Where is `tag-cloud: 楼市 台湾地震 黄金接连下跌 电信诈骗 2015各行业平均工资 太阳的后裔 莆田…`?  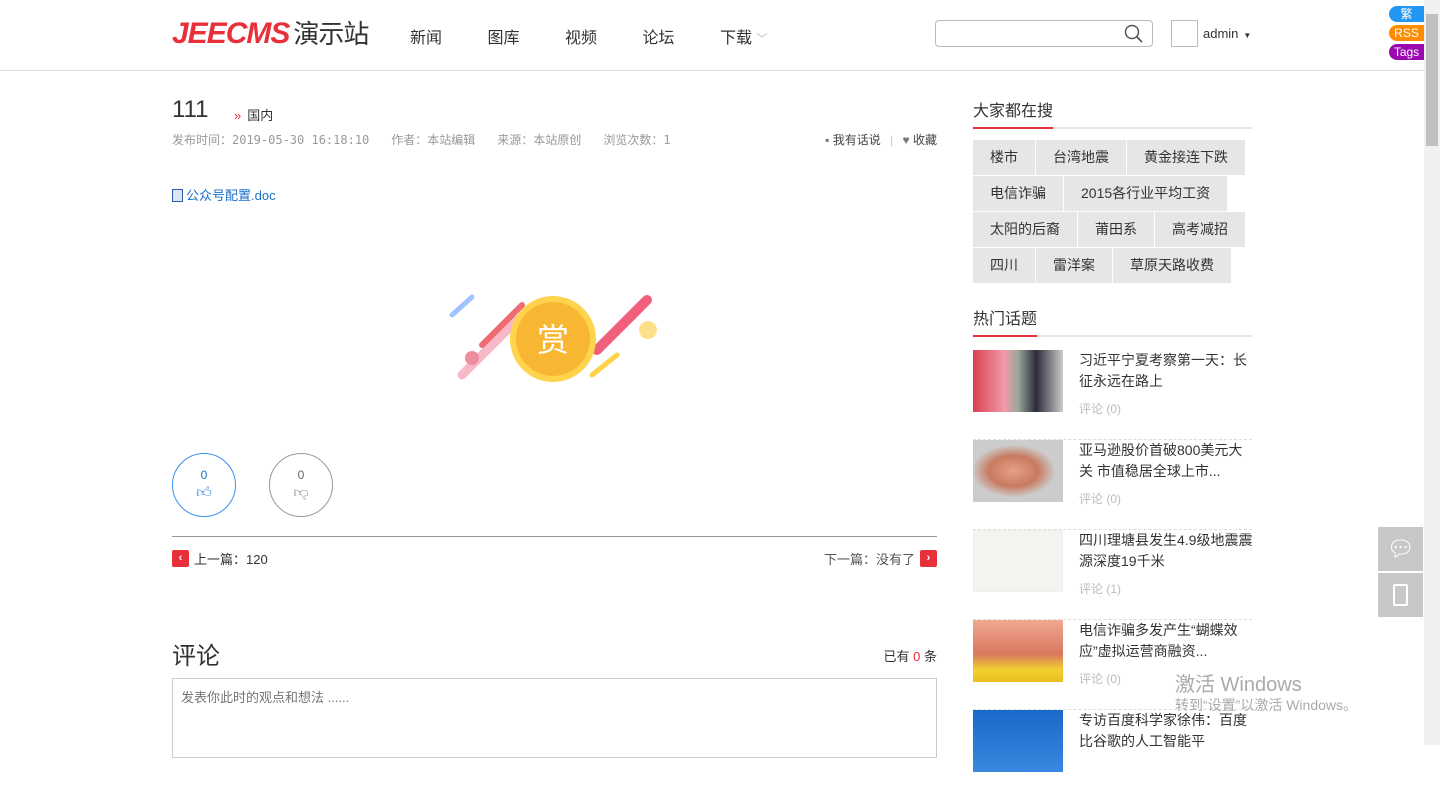 tag-cloud: 楼市 台湾地震 黄金接连下跌 电信诈骗 2015各行业平均工资 太阳的后裔 莆田… is located at coordinates (1112, 211).